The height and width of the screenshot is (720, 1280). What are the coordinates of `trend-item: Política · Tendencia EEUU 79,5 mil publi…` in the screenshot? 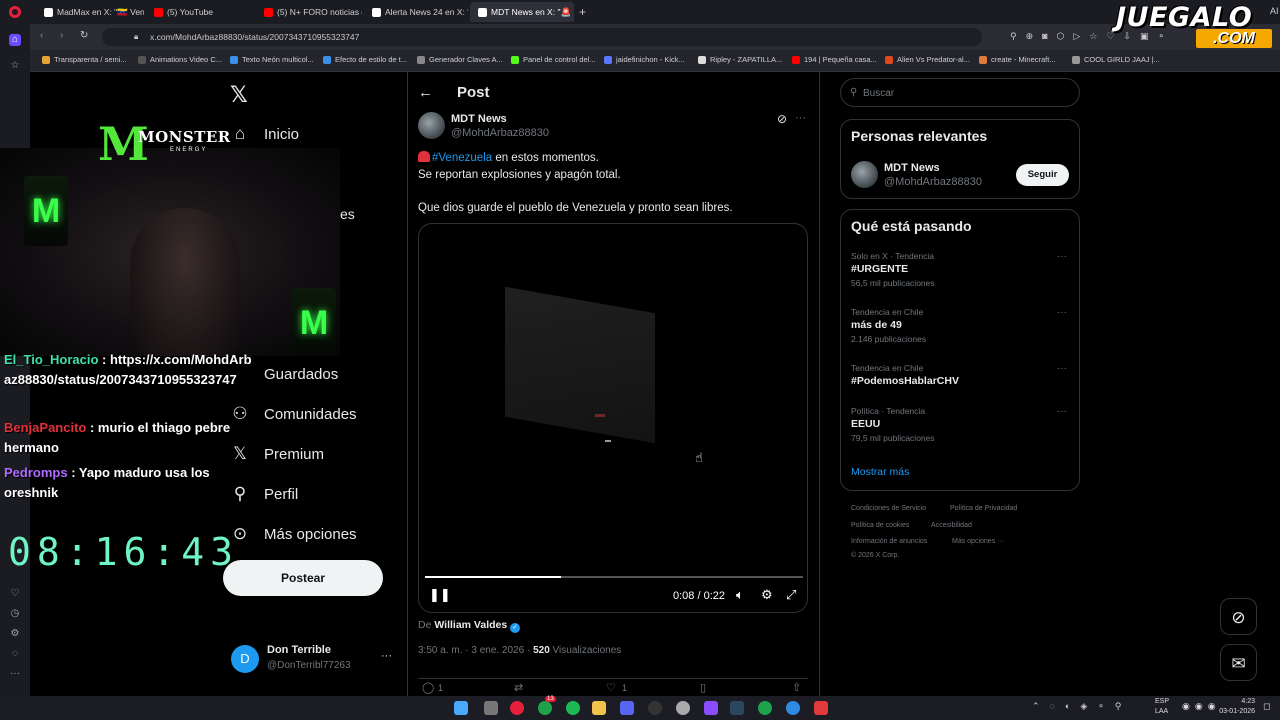 It's located at (961, 424).